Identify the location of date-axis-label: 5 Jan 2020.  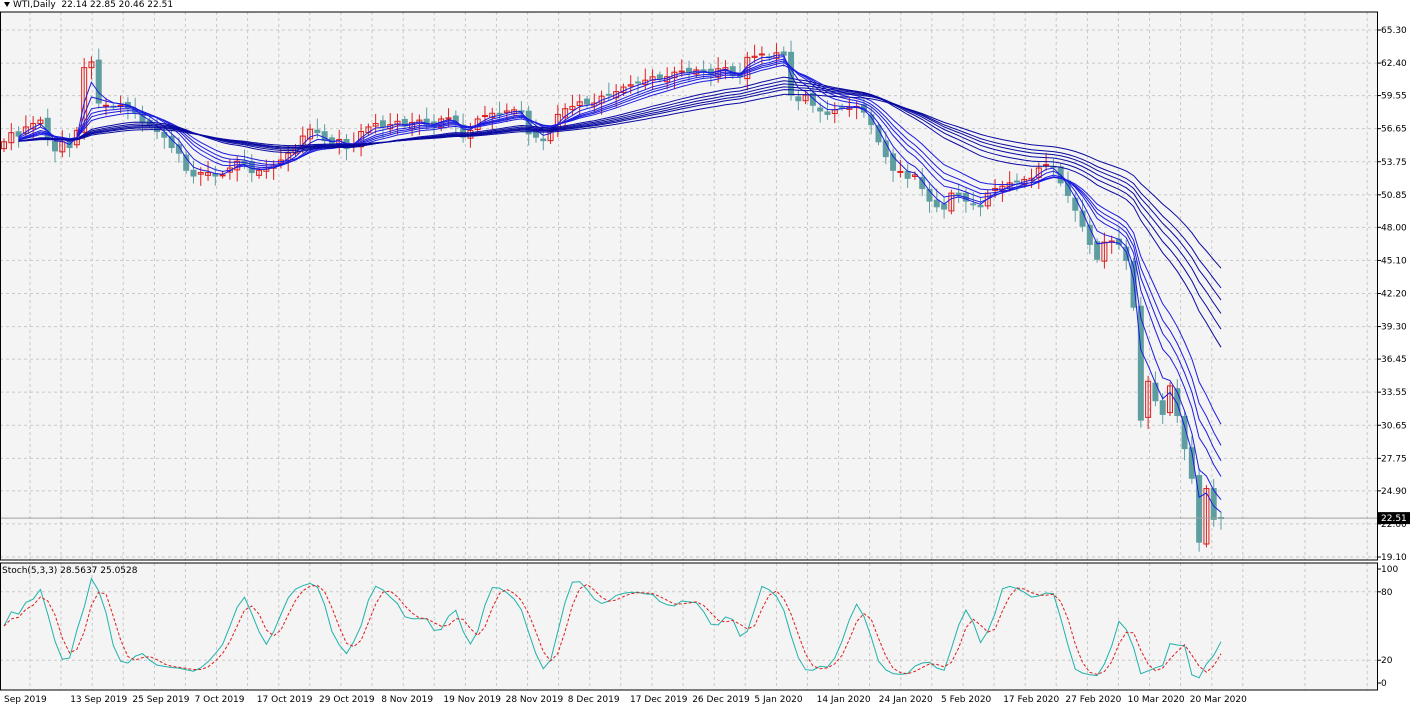
(778, 700).